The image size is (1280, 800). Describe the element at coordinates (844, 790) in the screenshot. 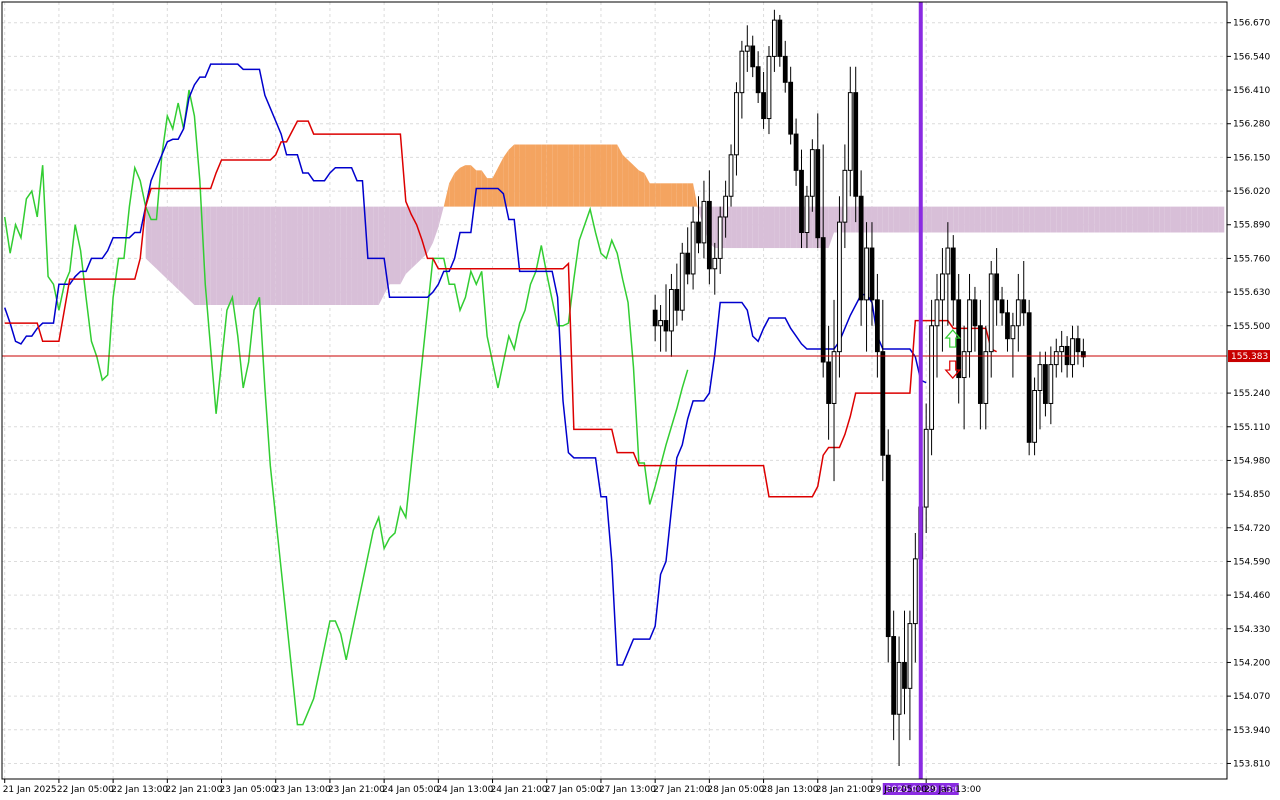

I see `x-tick-label: 28 Jan 21:00` at that location.